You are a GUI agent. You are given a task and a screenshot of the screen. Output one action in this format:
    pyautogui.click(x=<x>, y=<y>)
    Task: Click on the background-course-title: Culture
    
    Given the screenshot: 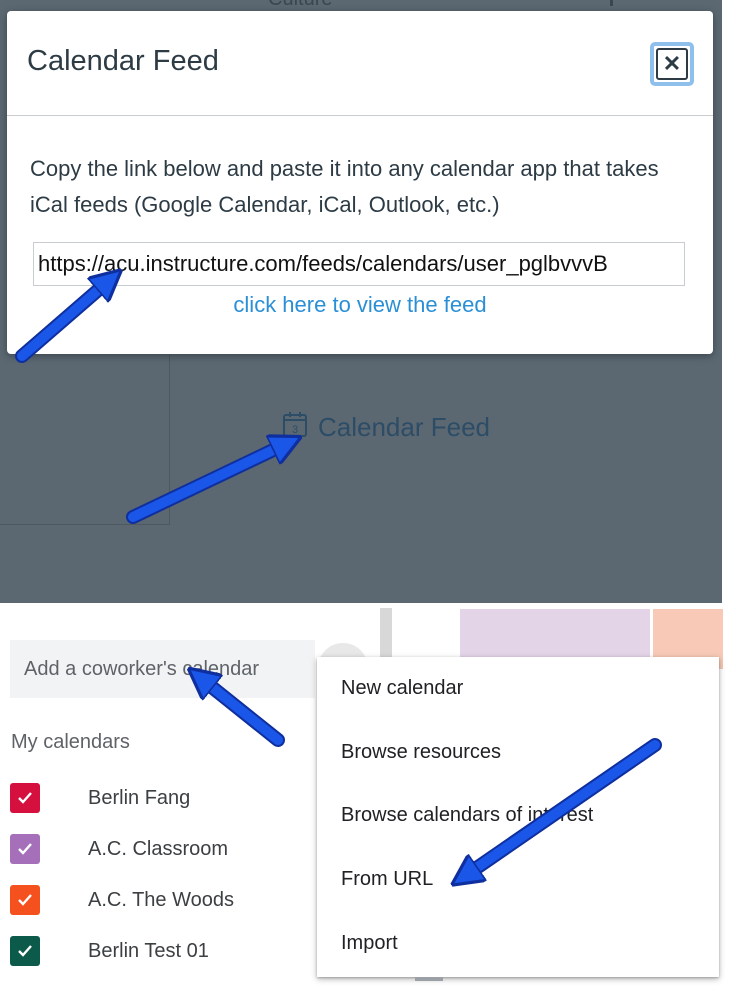 What is the action you would take?
    pyautogui.click(x=300, y=5)
    